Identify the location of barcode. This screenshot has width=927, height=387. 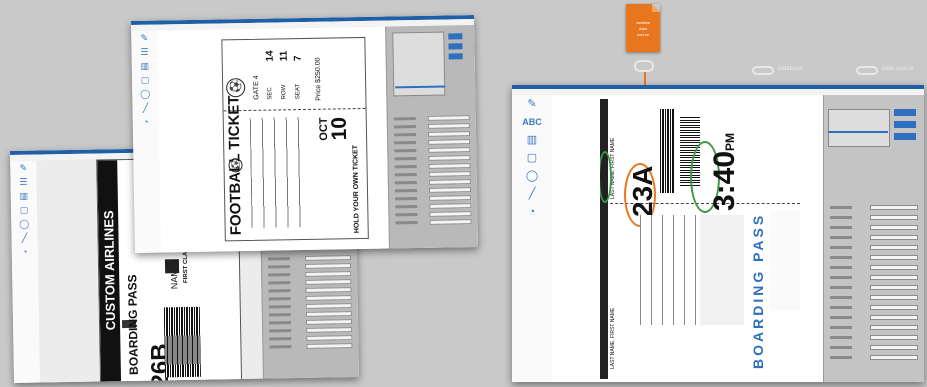
(182, 342).